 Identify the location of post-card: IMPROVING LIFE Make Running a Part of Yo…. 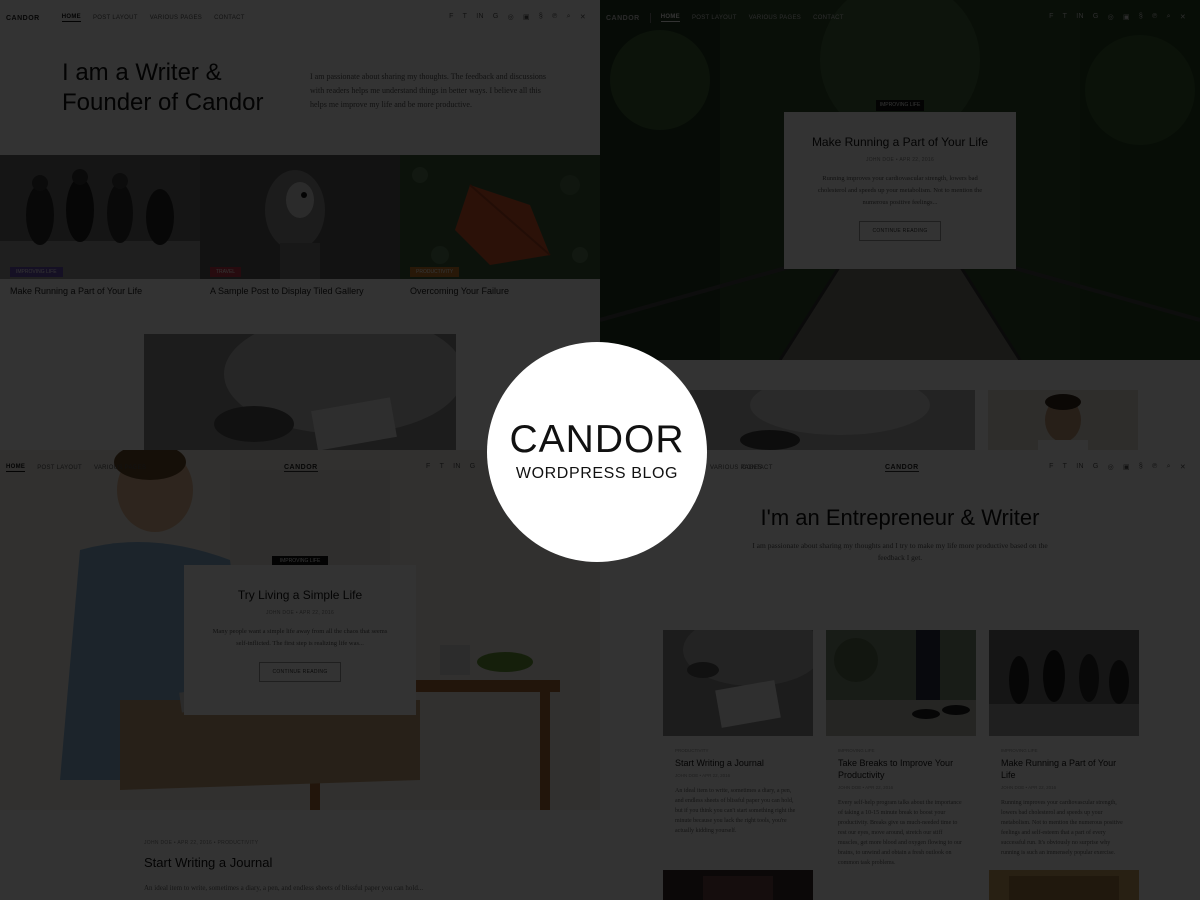
(1064, 744).